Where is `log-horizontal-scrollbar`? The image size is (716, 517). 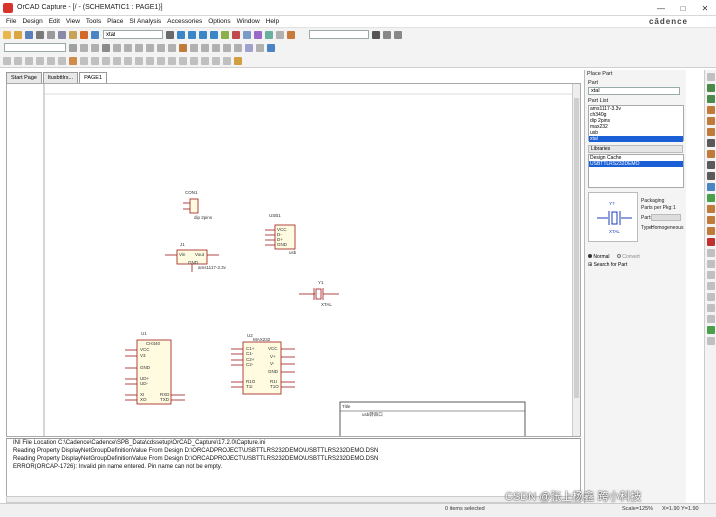 log-horizontal-scrollbar is located at coordinates (293, 499).